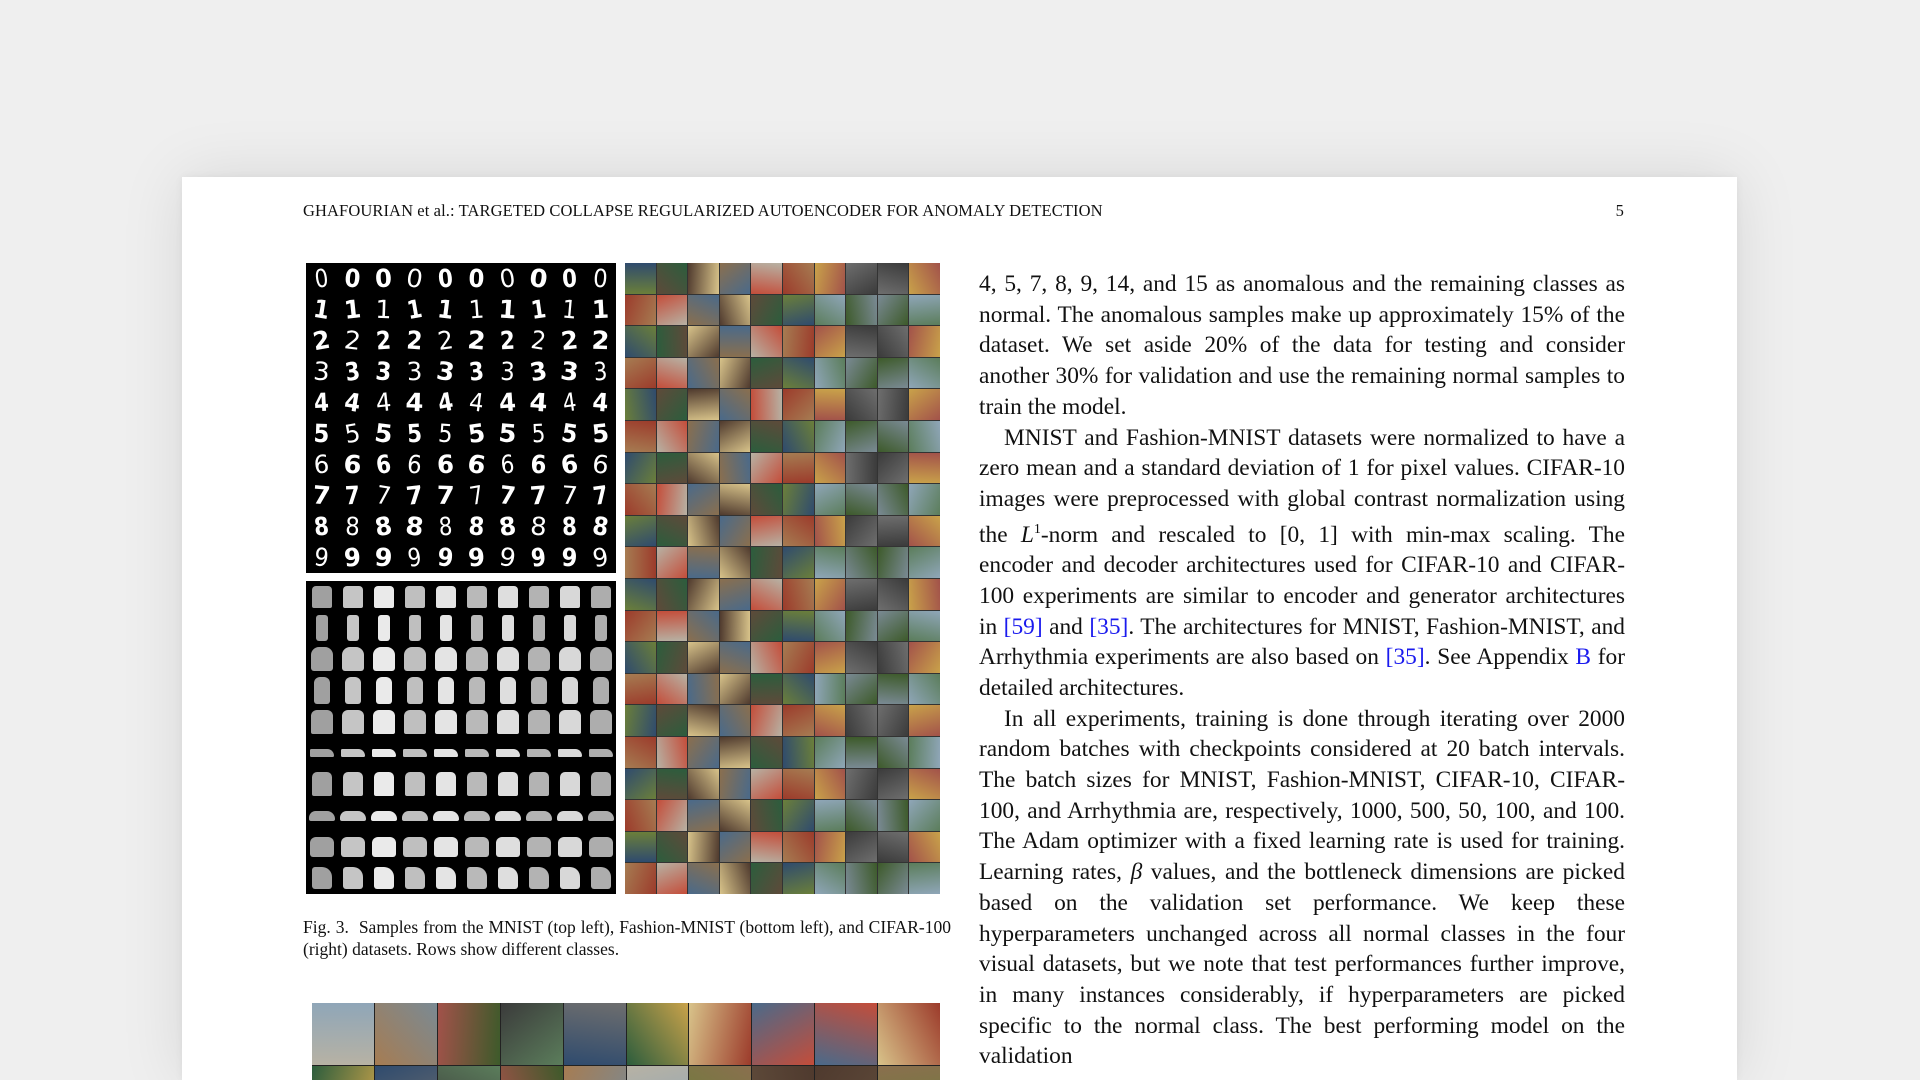  What do you see at coordinates (1405, 657) in the screenshot?
I see `citation-link-35-second: [35]` at bounding box center [1405, 657].